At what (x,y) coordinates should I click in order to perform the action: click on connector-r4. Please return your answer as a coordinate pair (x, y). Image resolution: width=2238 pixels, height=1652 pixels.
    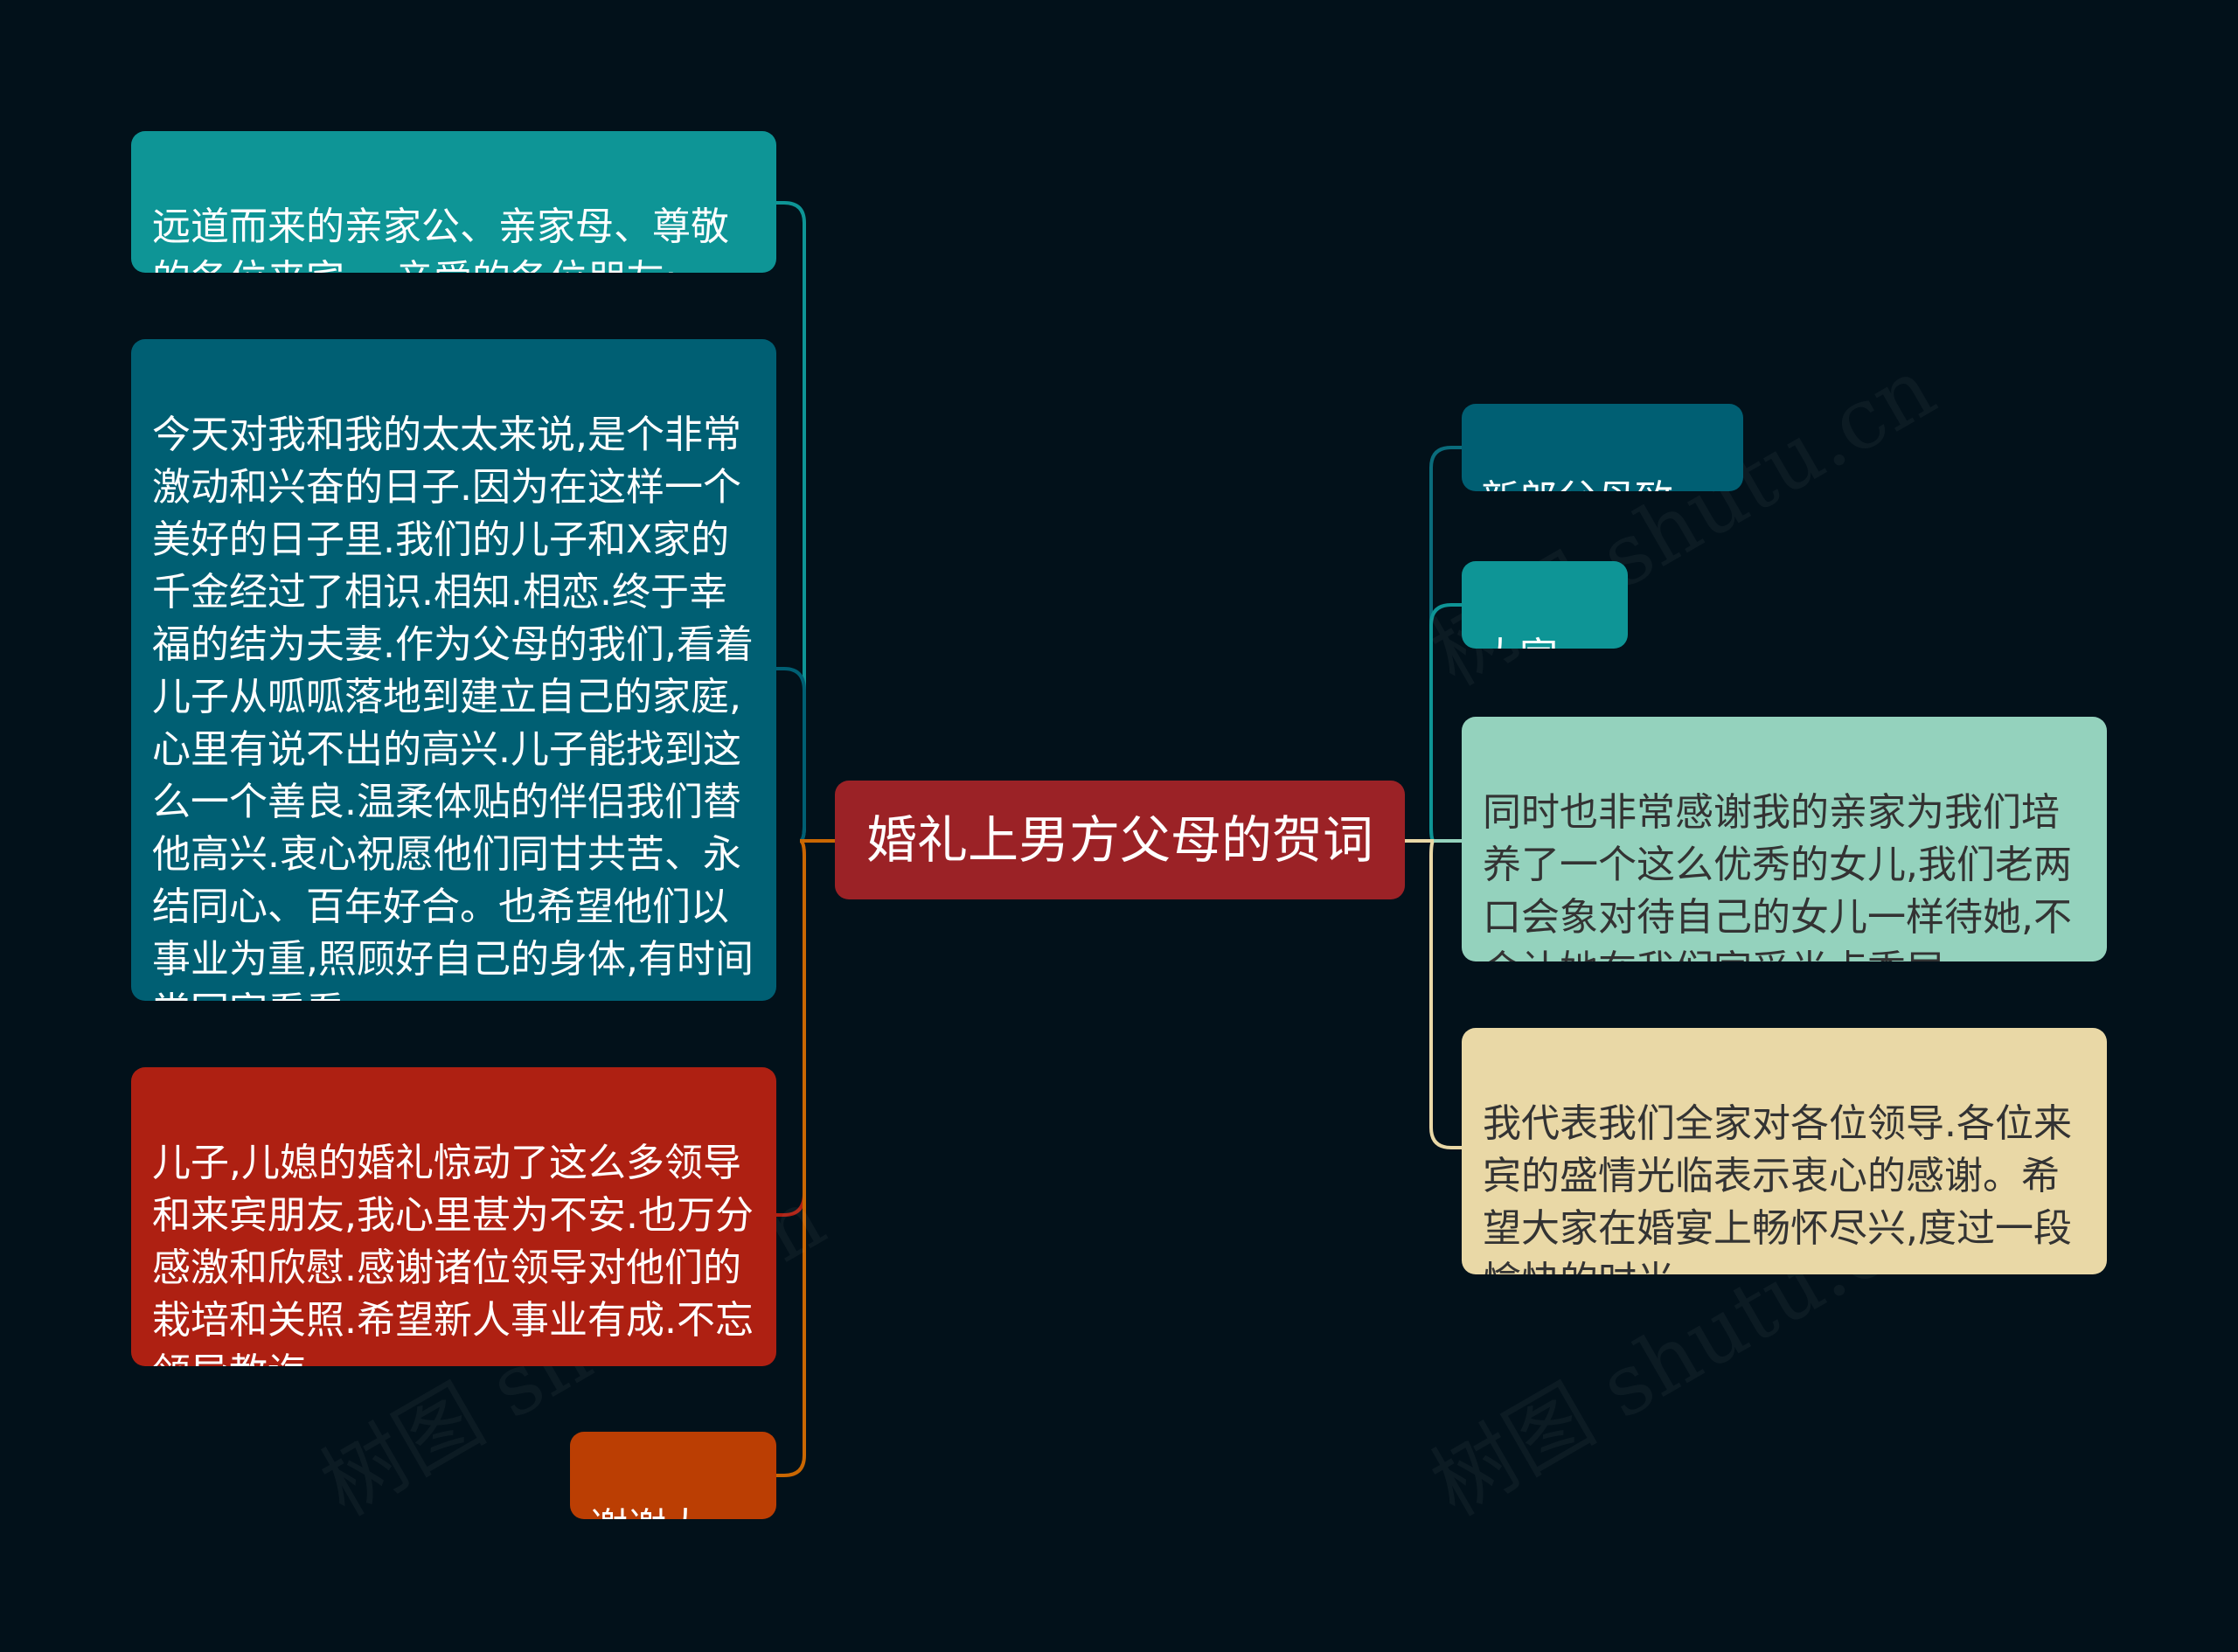
    Looking at the image, I should click on (1433, 994).